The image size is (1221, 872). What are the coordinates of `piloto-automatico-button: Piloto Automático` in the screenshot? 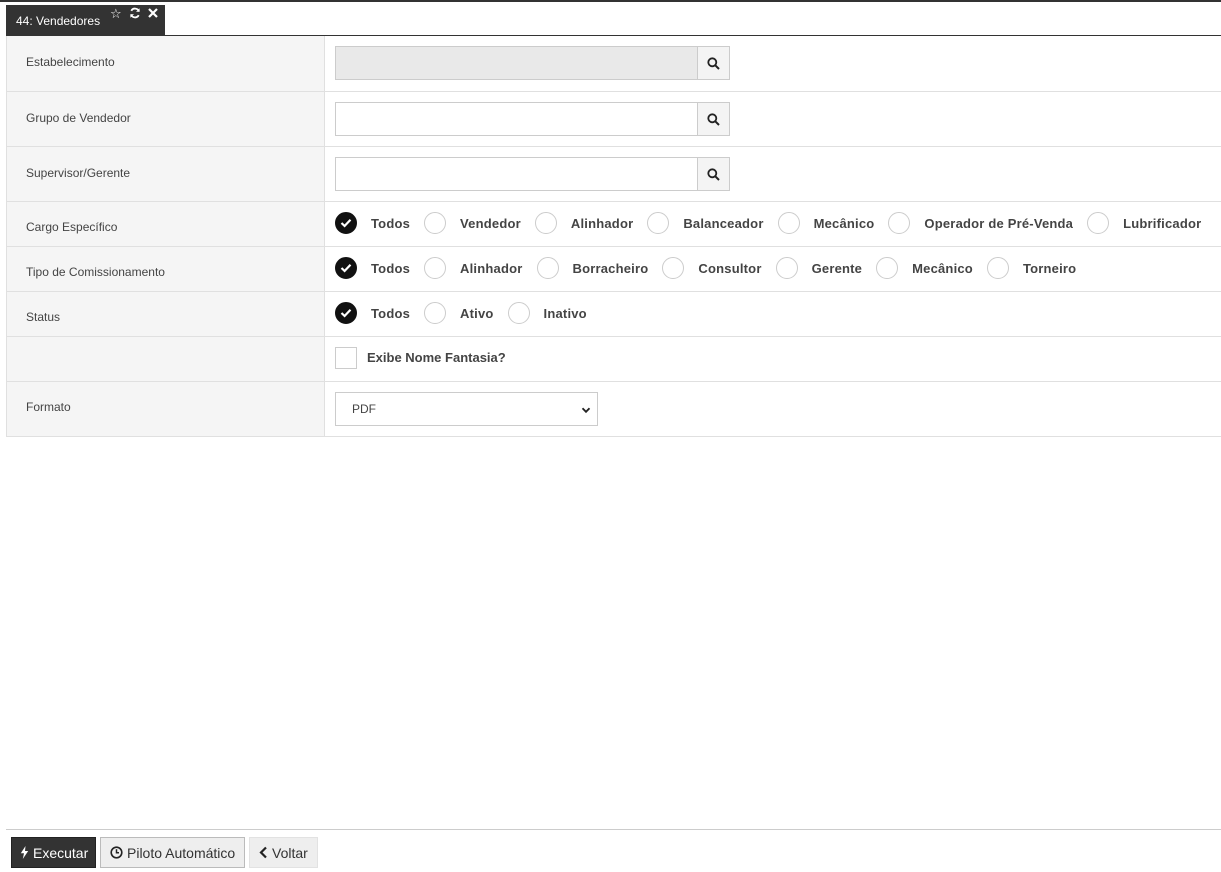 It's located at (172, 852).